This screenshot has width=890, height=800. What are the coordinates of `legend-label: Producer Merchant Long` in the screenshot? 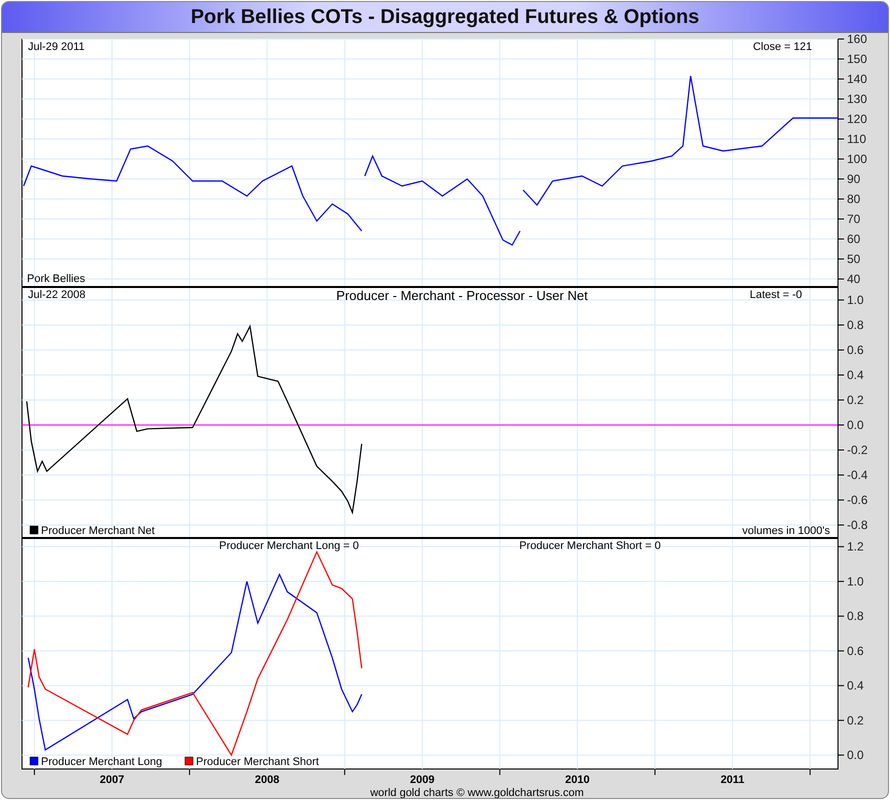 It's located at (101, 762).